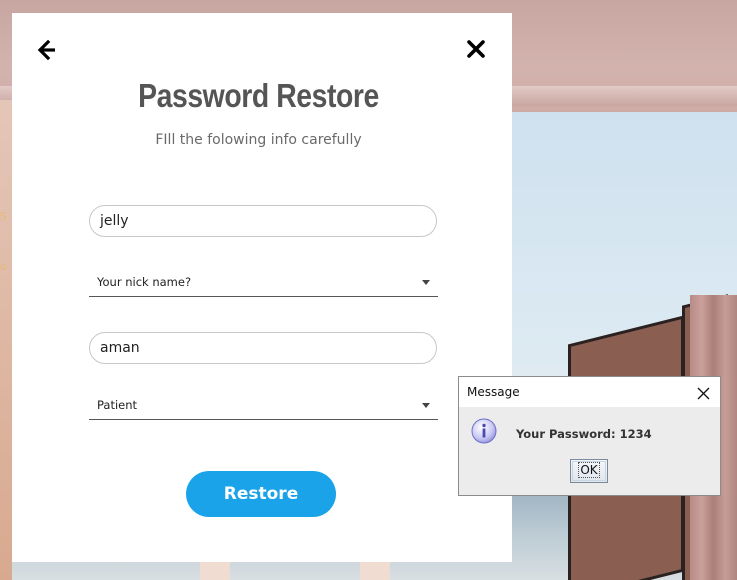 The height and width of the screenshot is (580, 737). I want to click on wall-decoration: S, so click(3, 216).